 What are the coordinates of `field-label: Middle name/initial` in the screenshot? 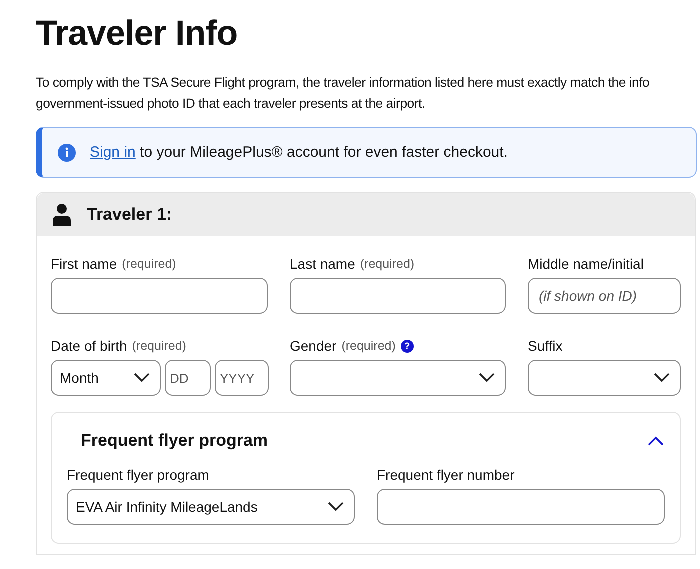 It's located at (586, 264).